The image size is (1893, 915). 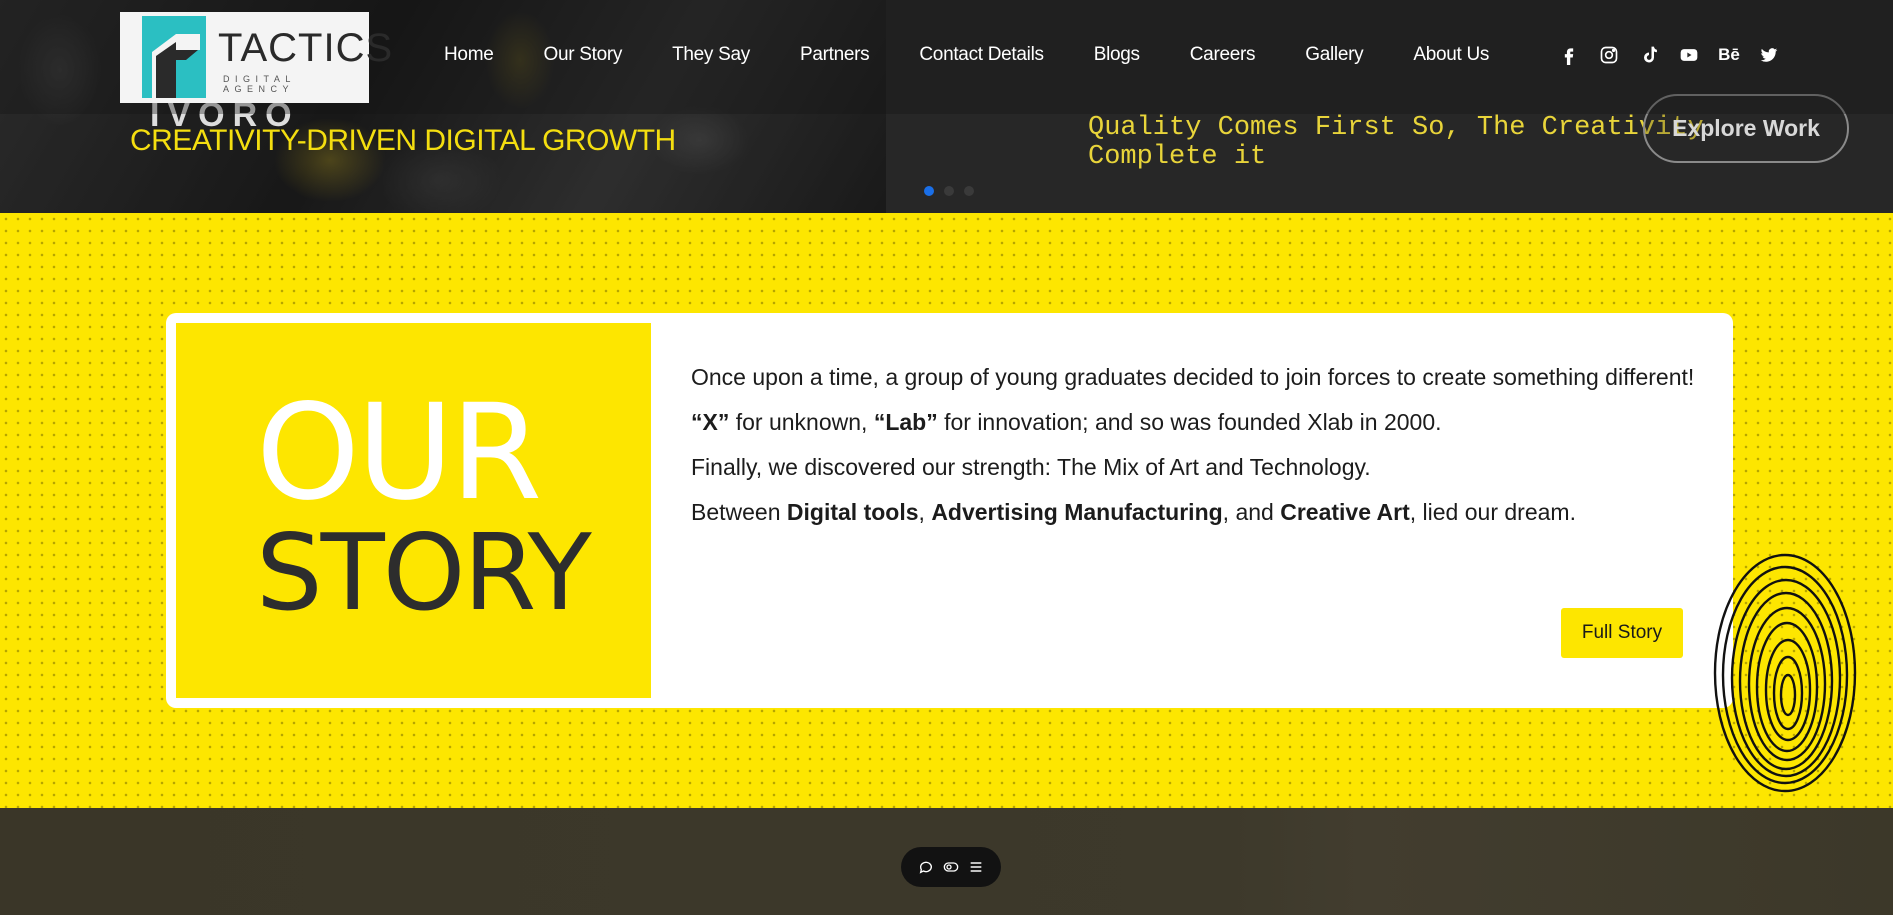 I want to click on behance-icon: Bē, so click(x=1729, y=55).